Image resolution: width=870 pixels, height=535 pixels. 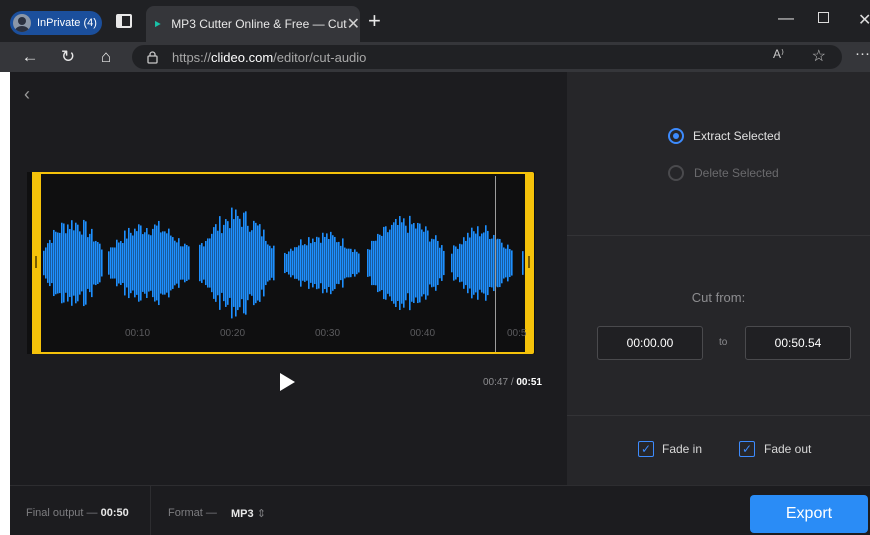 I want to click on fade-out-checkbox: ✓, so click(x=747, y=449).